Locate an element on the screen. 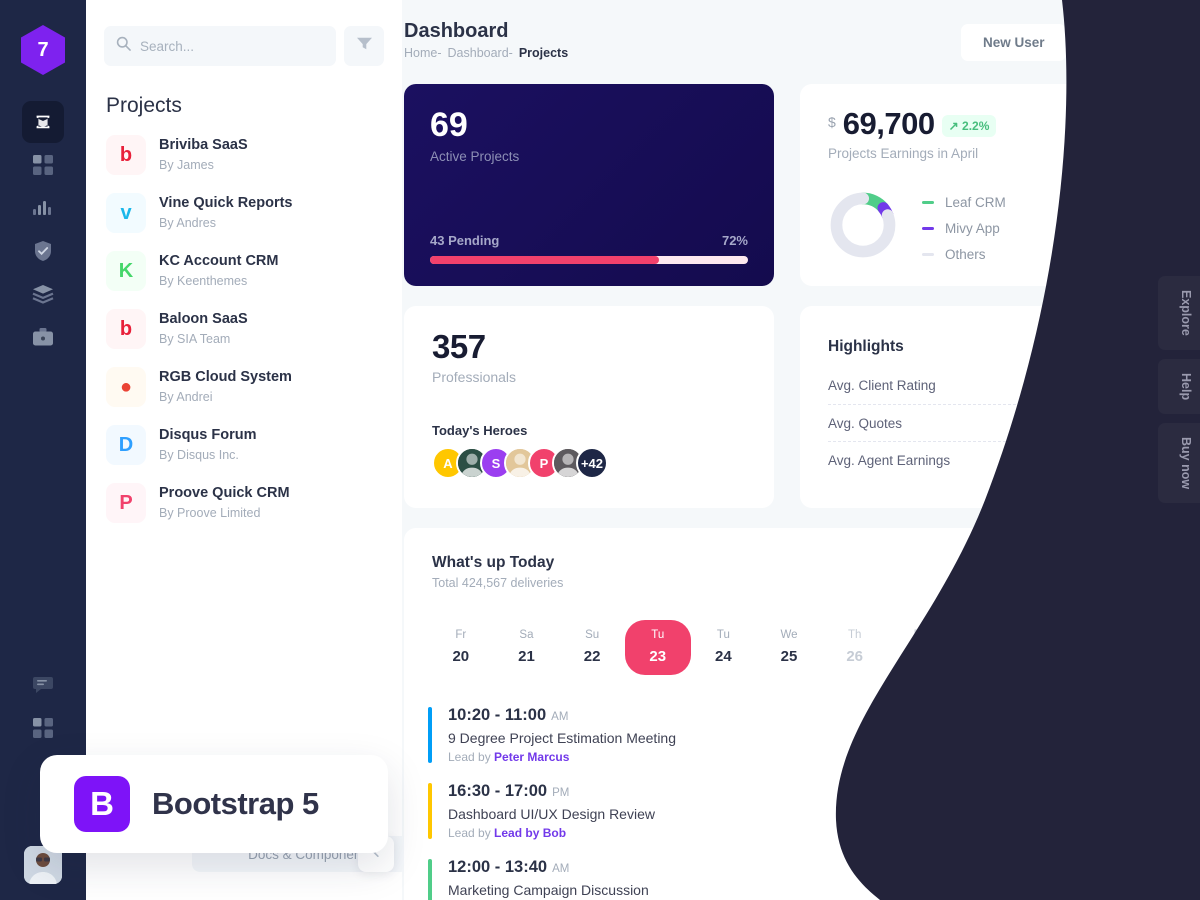 The width and height of the screenshot is (1200, 900). list-item: P Proove Quick CRM By Proove Limited is located at coordinates (244, 503).